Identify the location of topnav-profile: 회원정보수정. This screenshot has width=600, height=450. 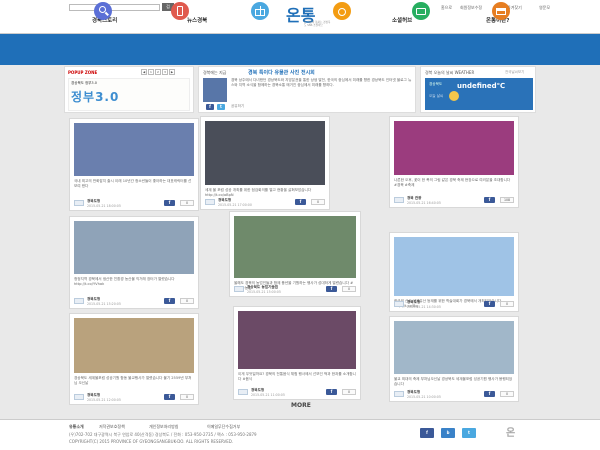
(471, 8).